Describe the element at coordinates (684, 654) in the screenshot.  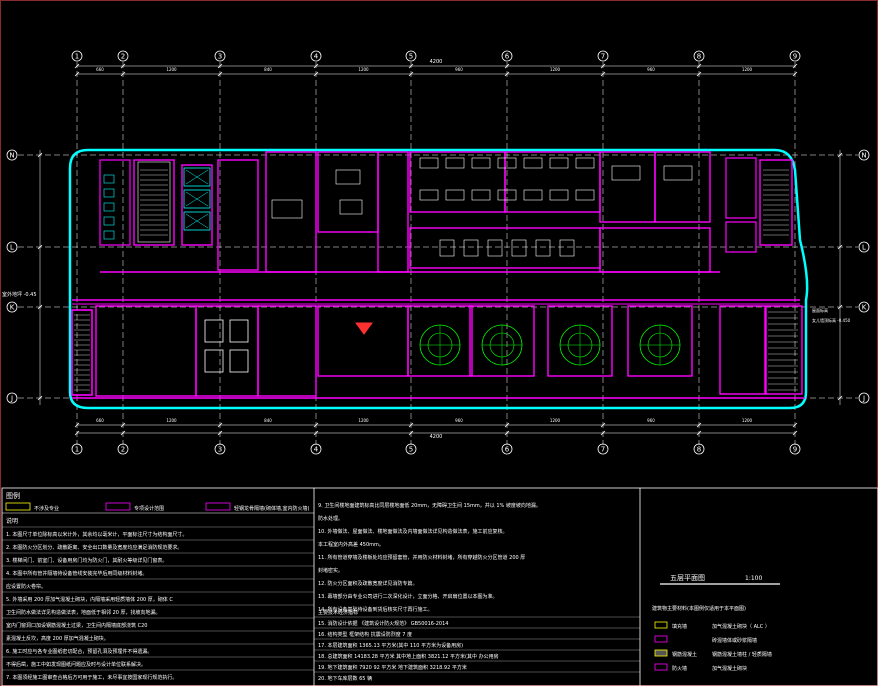
I see `material-label-3: 钢筋混凝土` at that location.